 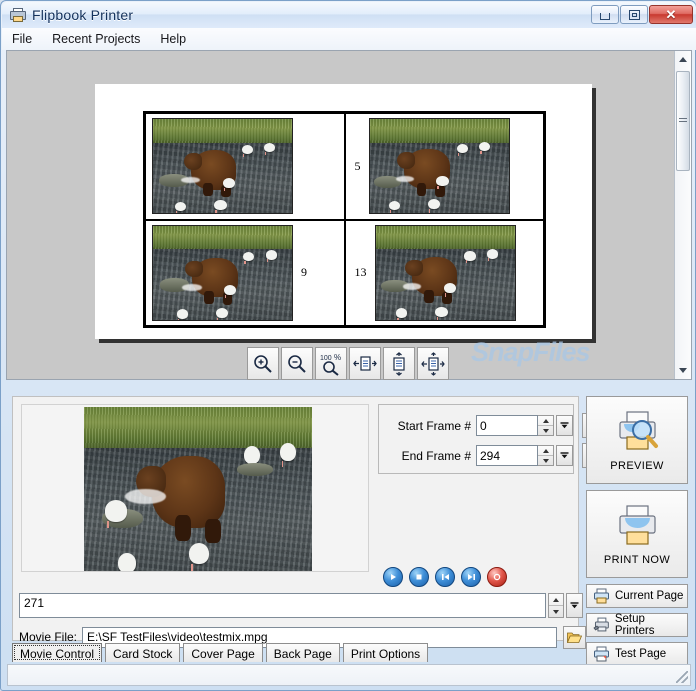 What do you see at coordinates (637, 465) in the screenshot?
I see `preview-button-label: PREVIEW` at bounding box center [637, 465].